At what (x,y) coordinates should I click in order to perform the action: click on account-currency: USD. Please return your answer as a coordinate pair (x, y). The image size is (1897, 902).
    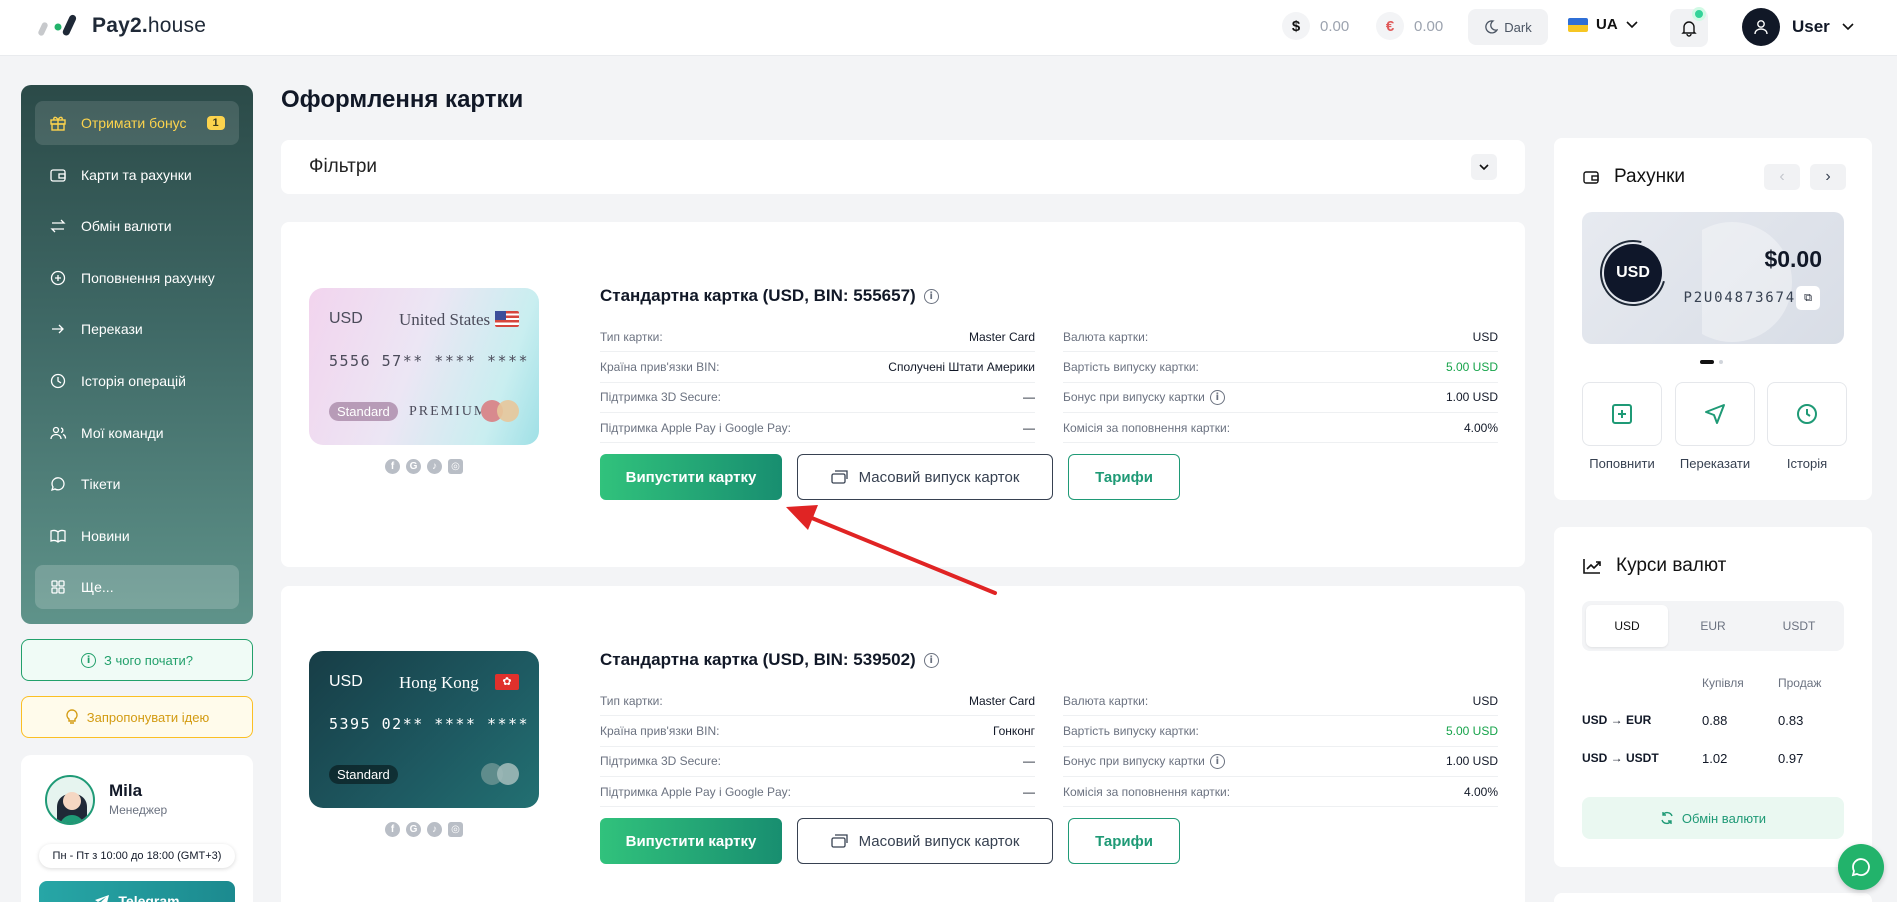
    Looking at the image, I should click on (1633, 273).